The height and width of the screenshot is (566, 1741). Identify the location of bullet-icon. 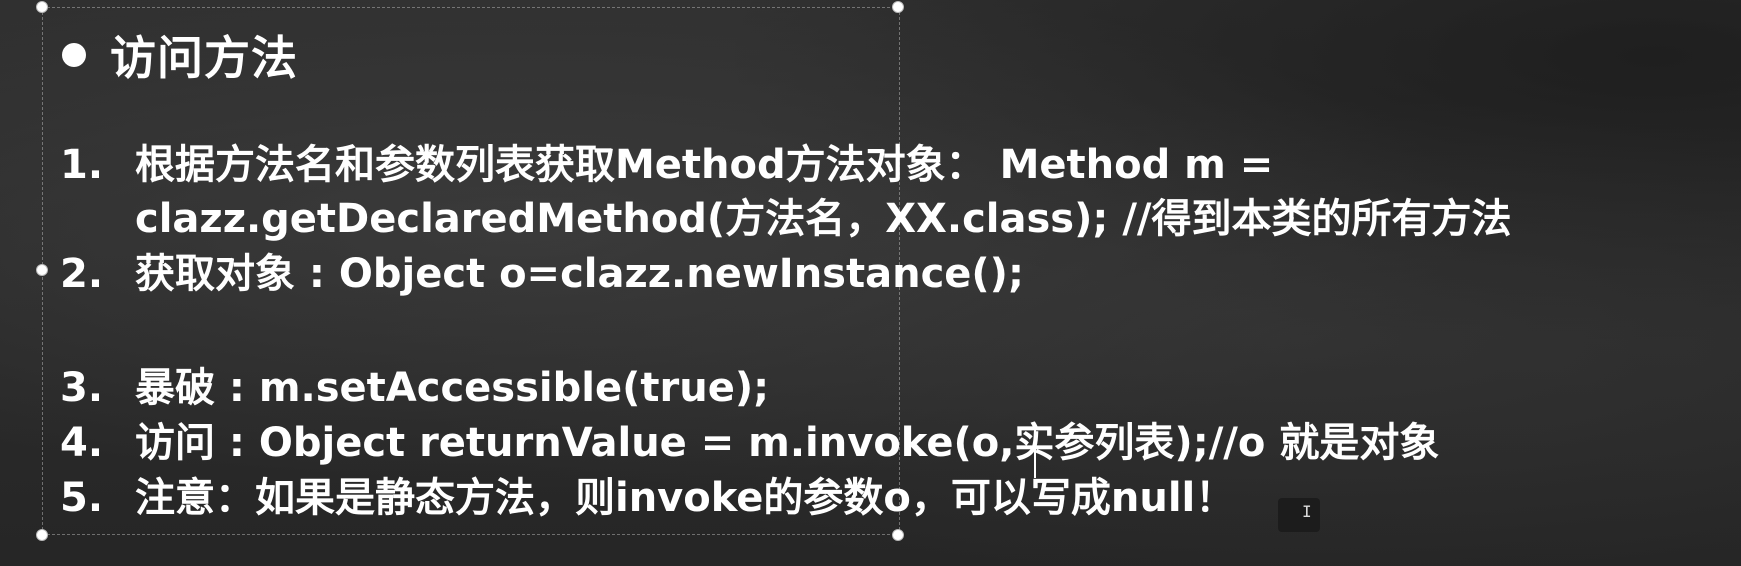
(74, 55).